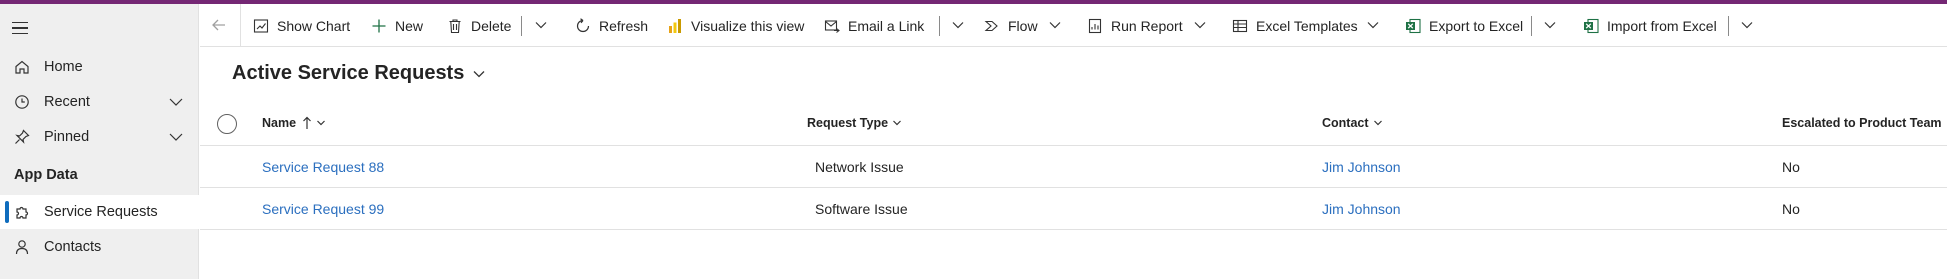  I want to click on sidebar-item-label: Home, so click(63, 67).